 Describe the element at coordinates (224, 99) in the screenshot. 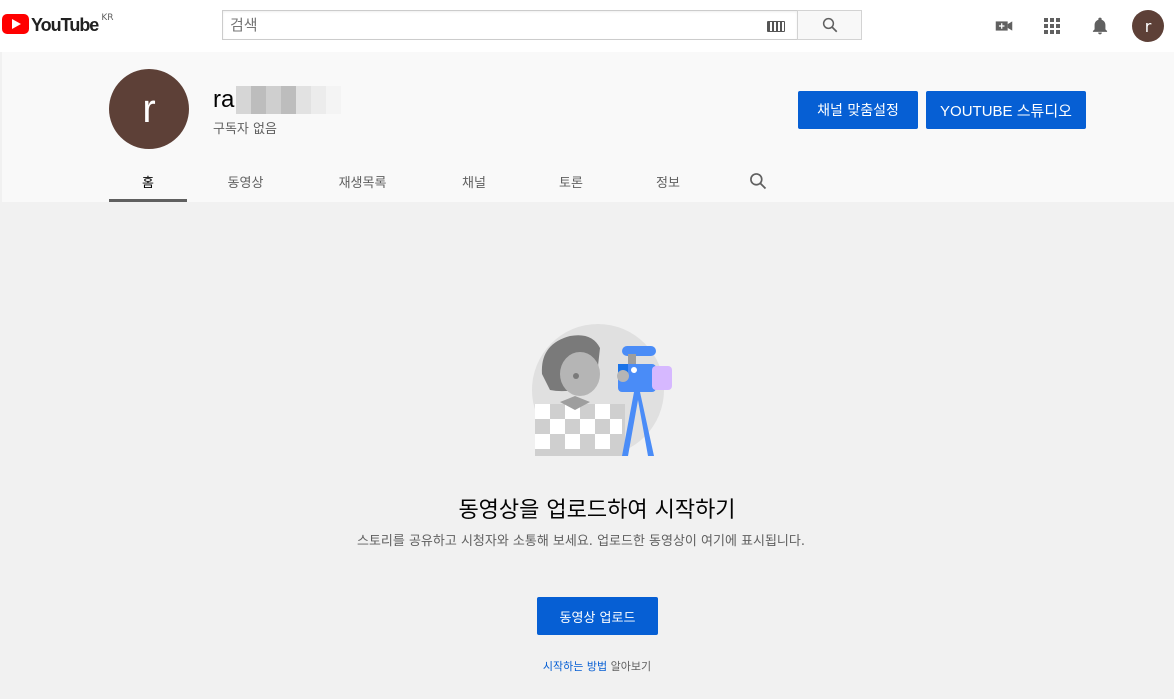

I see `channel-name-text: ra` at that location.